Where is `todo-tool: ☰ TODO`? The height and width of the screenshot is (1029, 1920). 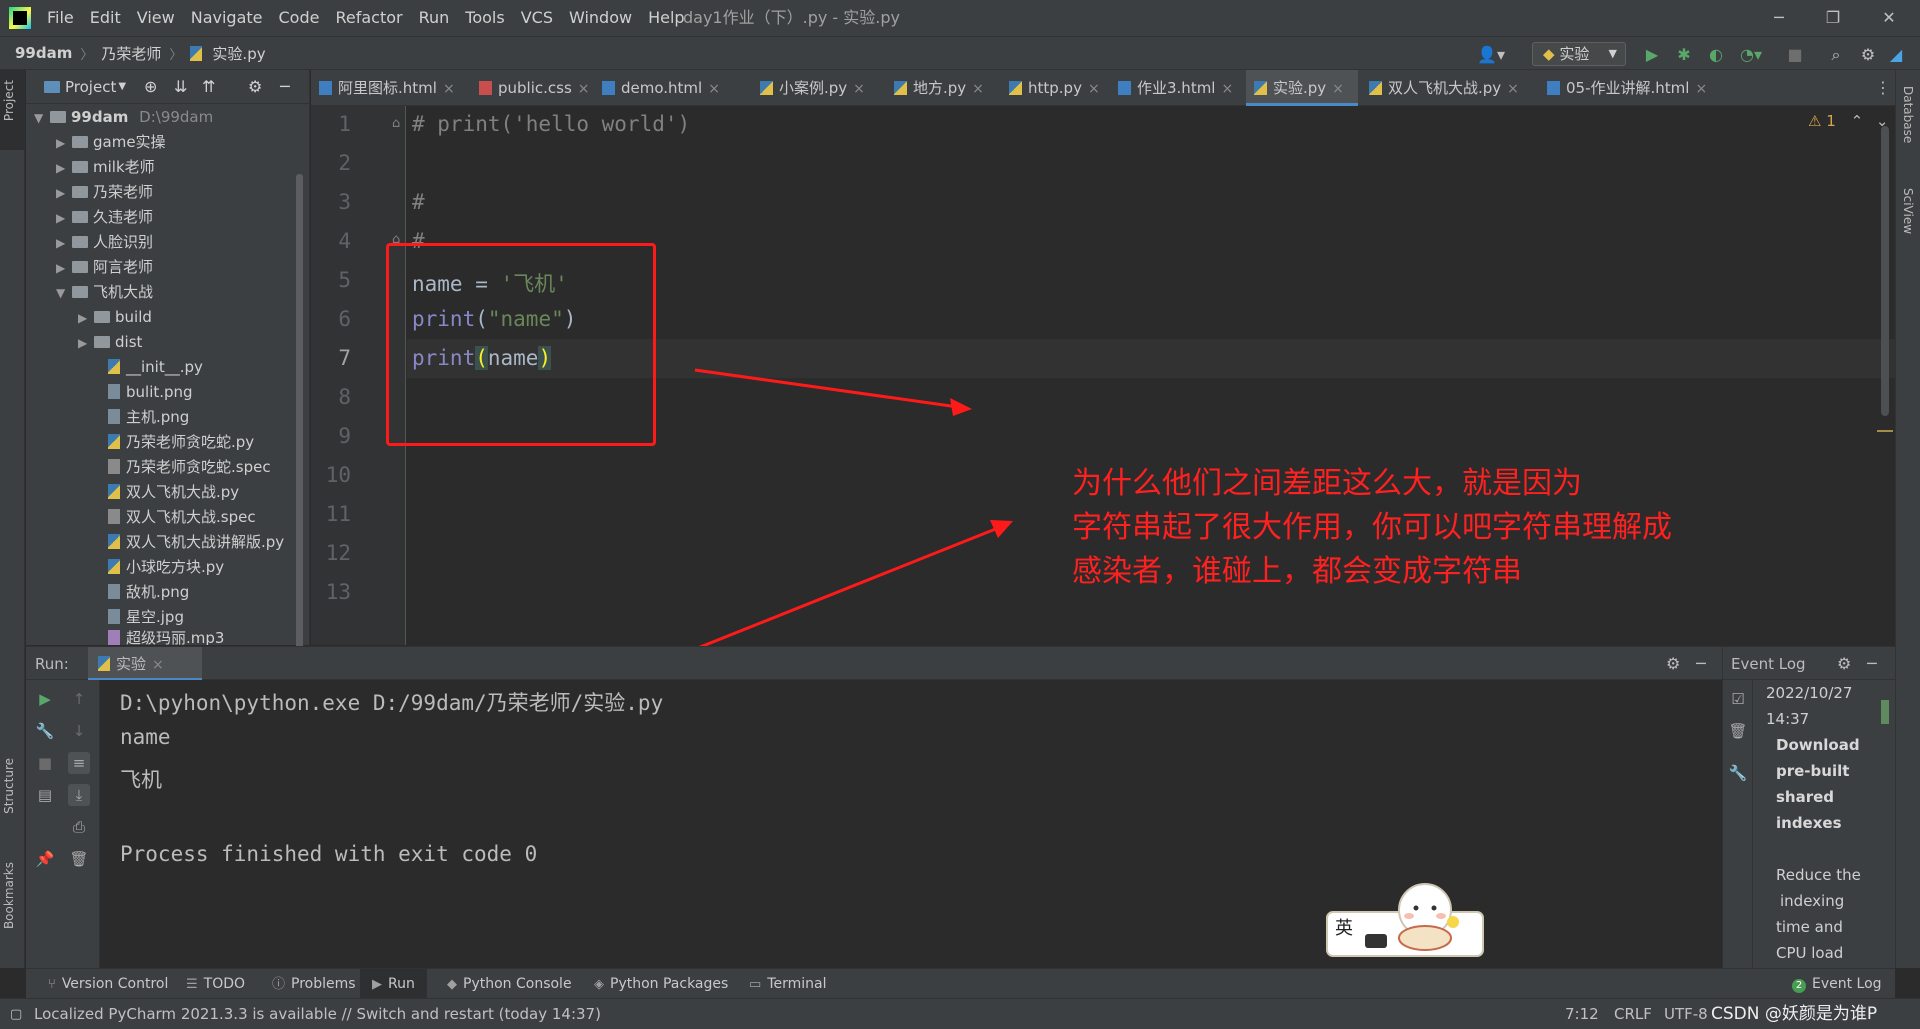 todo-tool: ☰ TODO is located at coordinates (215, 984).